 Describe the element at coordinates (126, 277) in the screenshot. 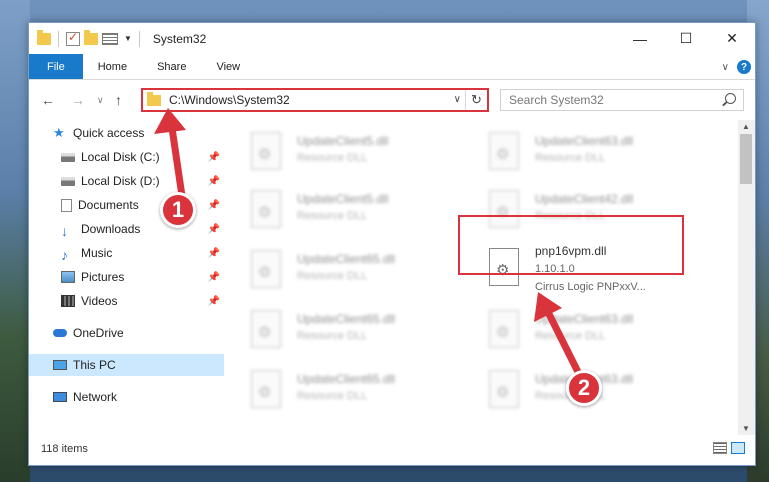

I see `sidebar-item-pictures: Pictures 📌` at that location.